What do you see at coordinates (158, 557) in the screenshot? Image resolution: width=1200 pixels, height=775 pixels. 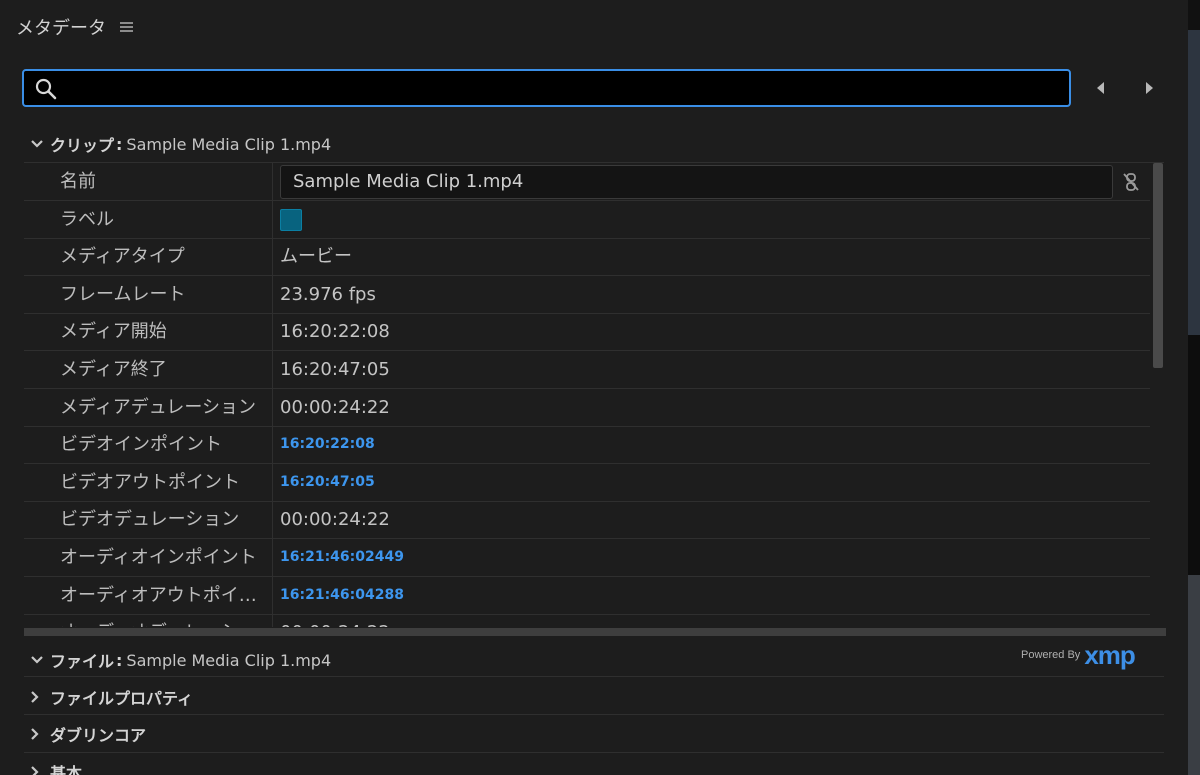 I see `row-key: オーディオインポイント` at bounding box center [158, 557].